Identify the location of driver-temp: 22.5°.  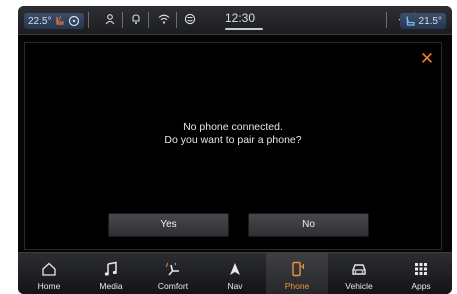
(40, 21).